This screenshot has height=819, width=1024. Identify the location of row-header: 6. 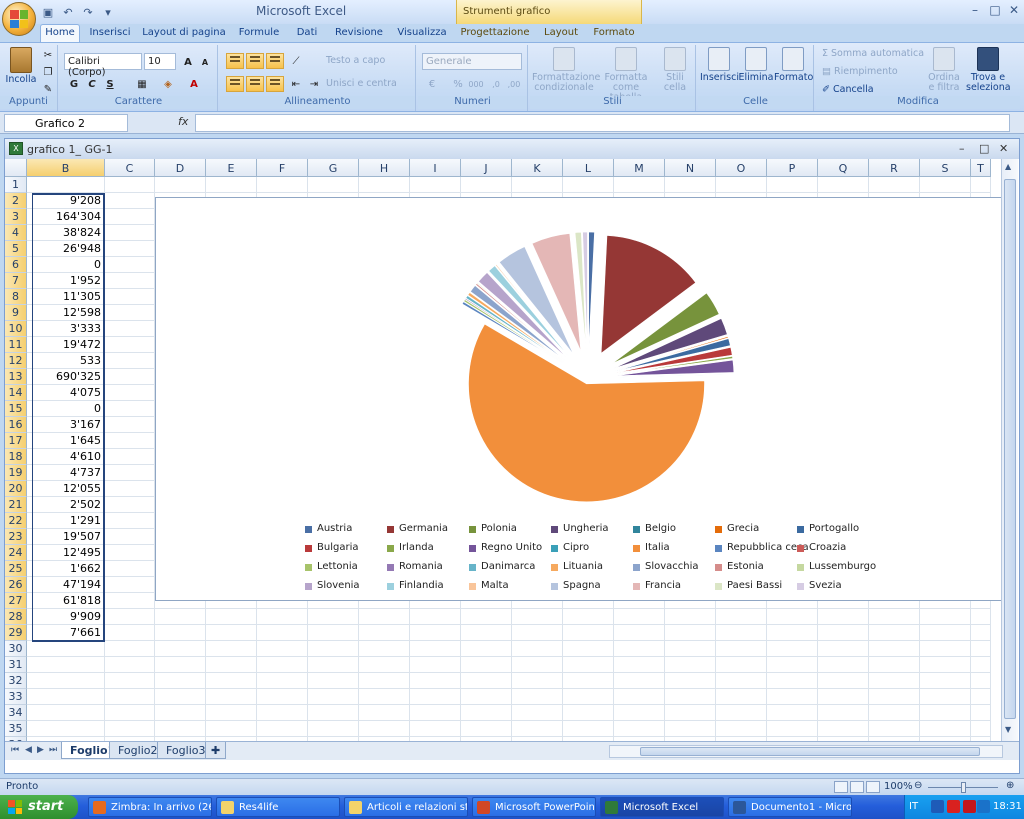
(16, 265).